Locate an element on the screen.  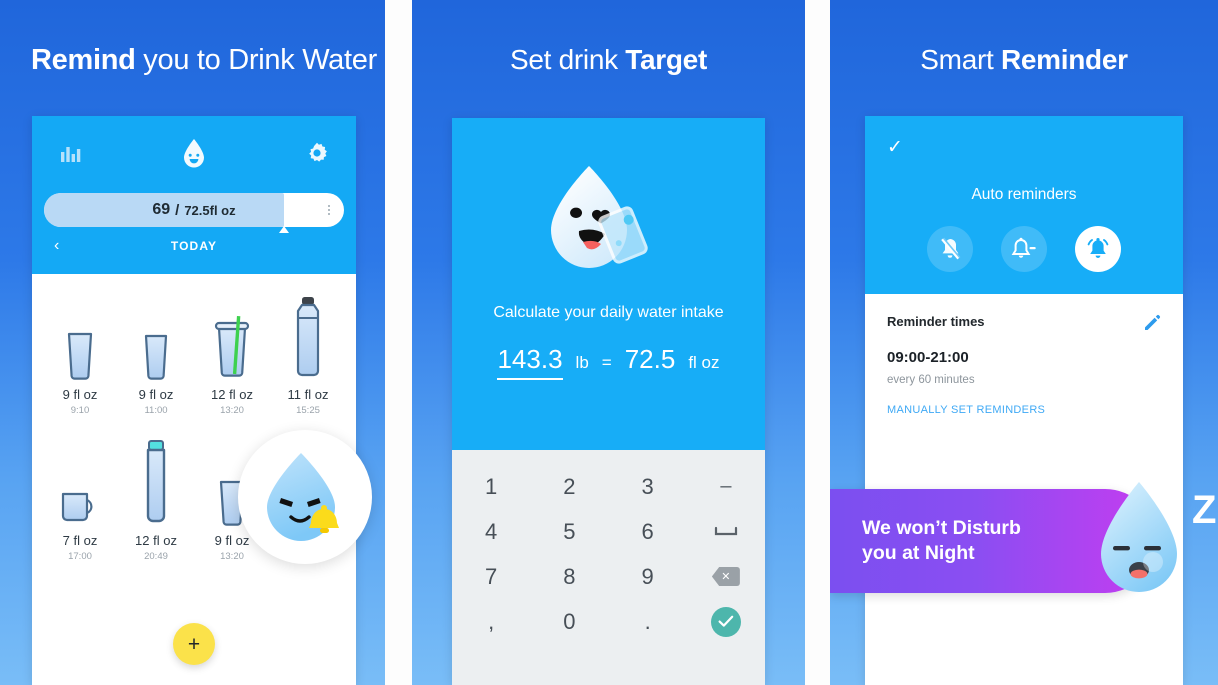
night-banner-line2: you at Night is located at coordinates (918, 553).